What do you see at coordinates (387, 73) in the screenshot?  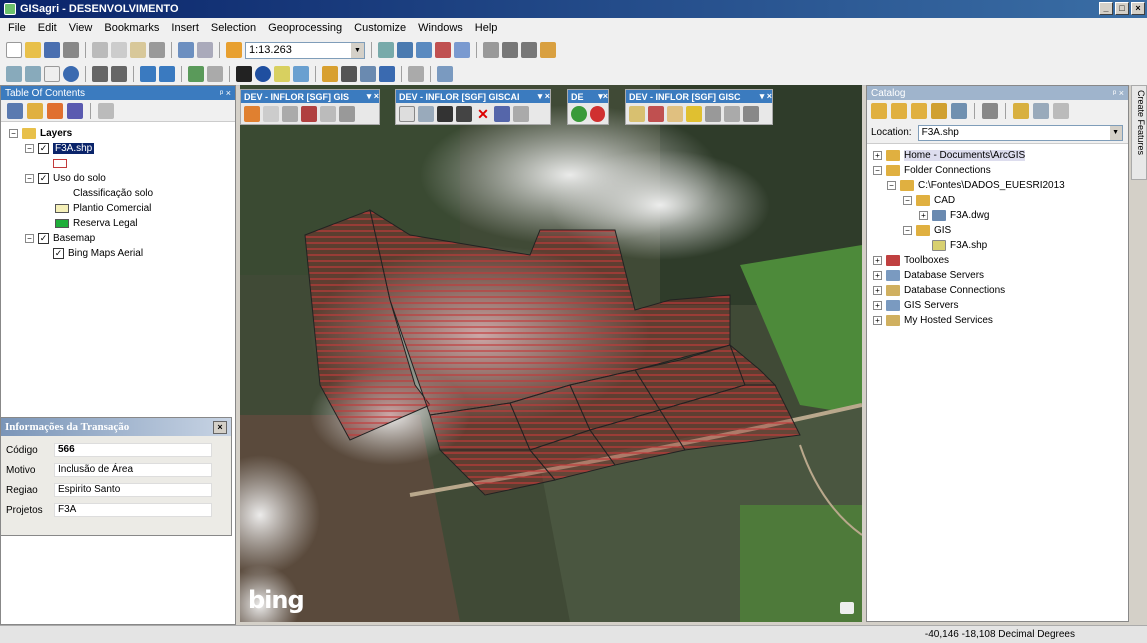 I see `time-slider-icon` at bounding box center [387, 73].